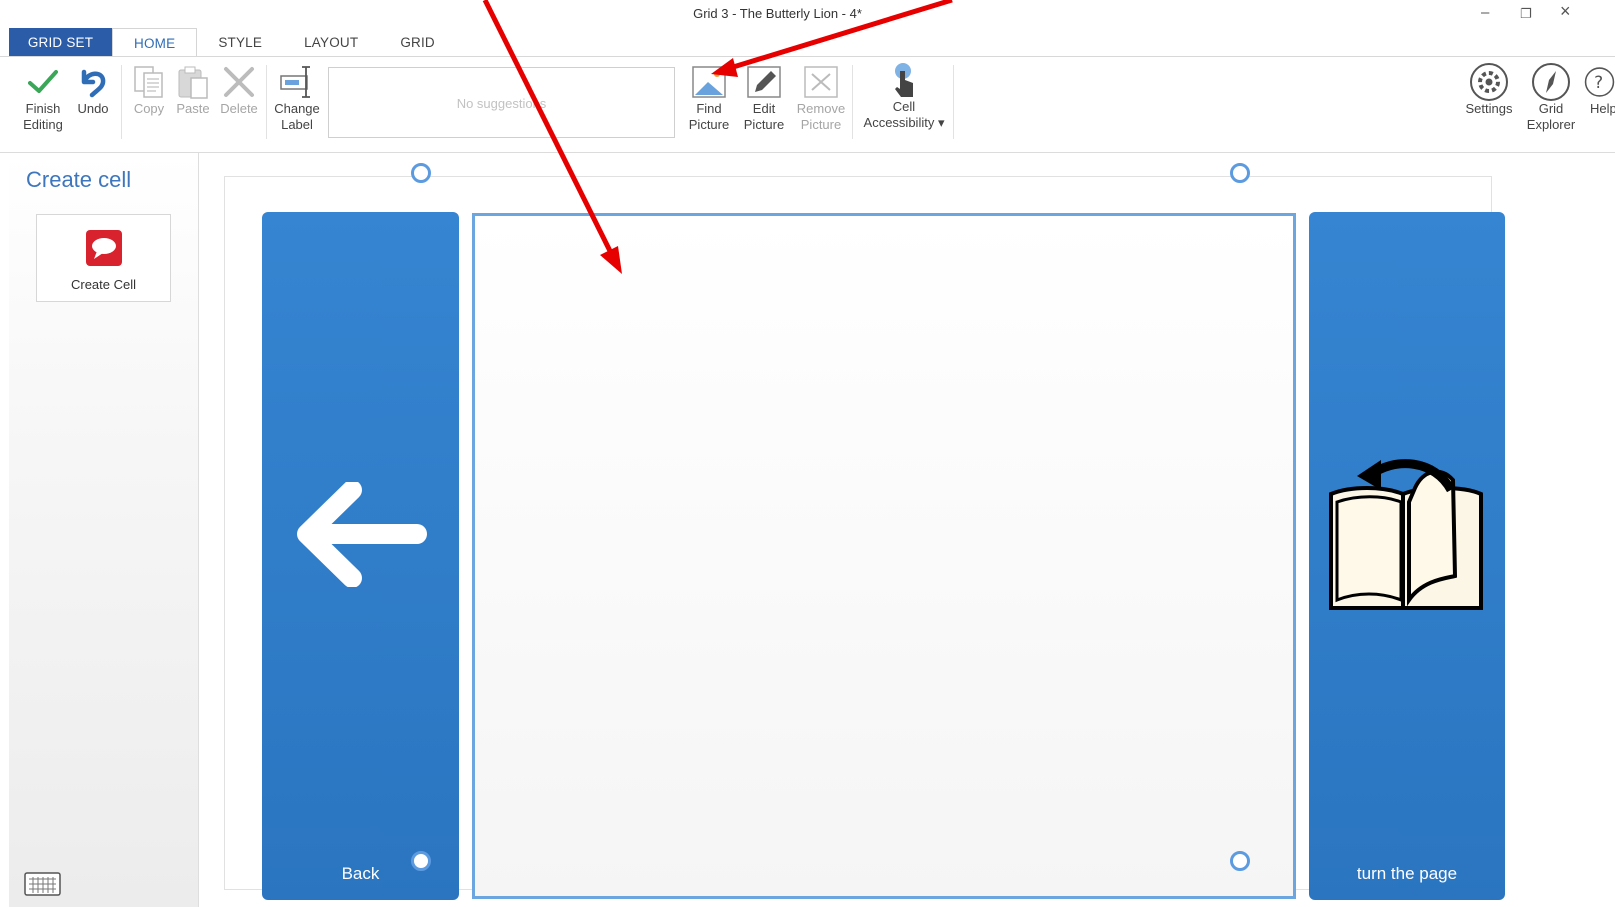 Image resolution: width=1615 pixels, height=907 pixels. What do you see at coordinates (777, 13) in the screenshot?
I see `window-title: Grid 3 - The Butterly Lion - 4*` at bounding box center [777, 13].